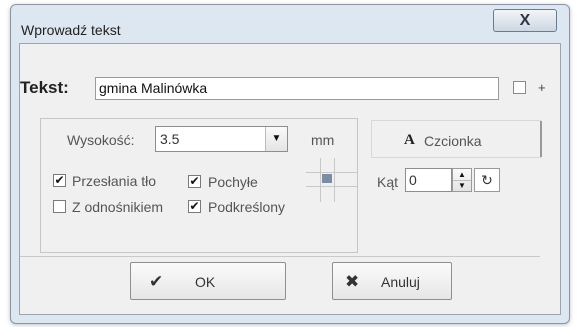 This screenshot has height=327, width=580. I want to click on angle-label: Kąt, so click(388, 182).